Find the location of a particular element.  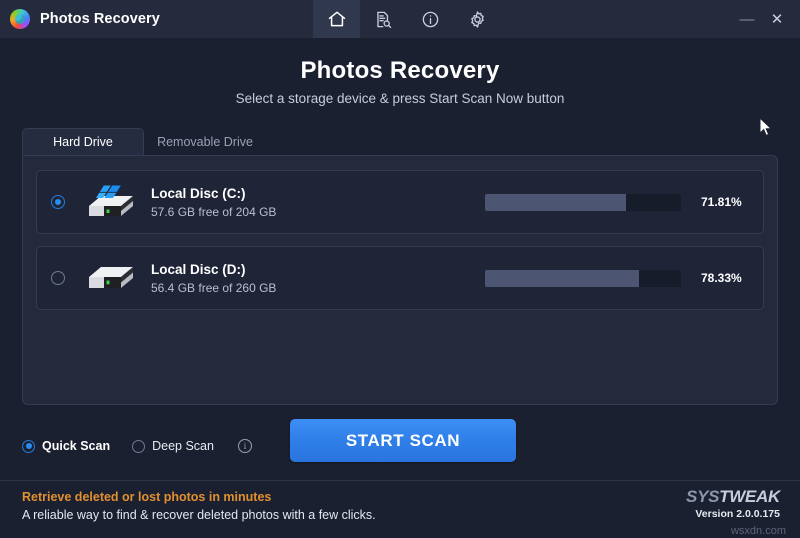

tab-removable-drive: Removable Drive is located at coordinates (205, 141).